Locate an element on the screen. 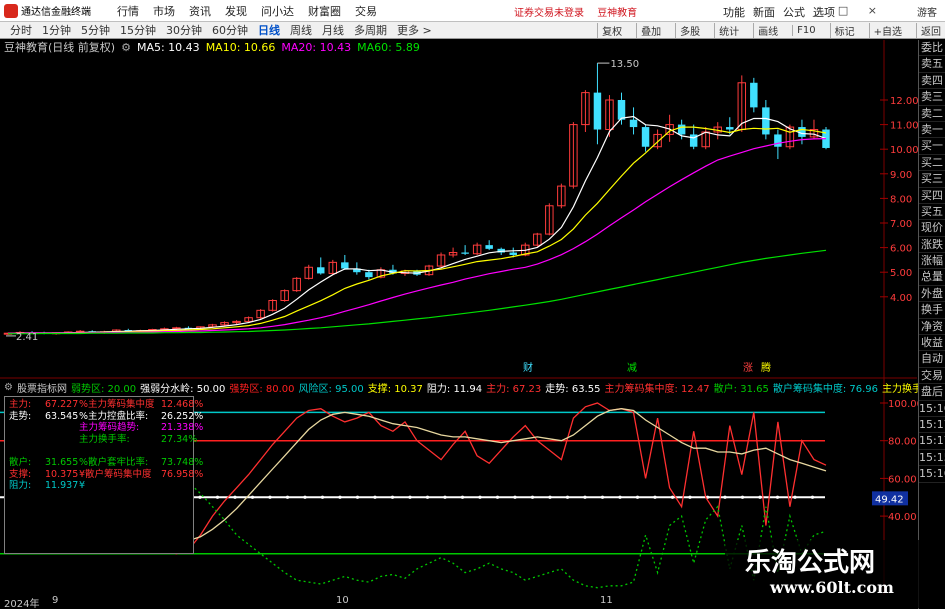 The width and height of the screenshot is (945, 609). sidebar-item: 交易 is located at coordinates (932, 376).